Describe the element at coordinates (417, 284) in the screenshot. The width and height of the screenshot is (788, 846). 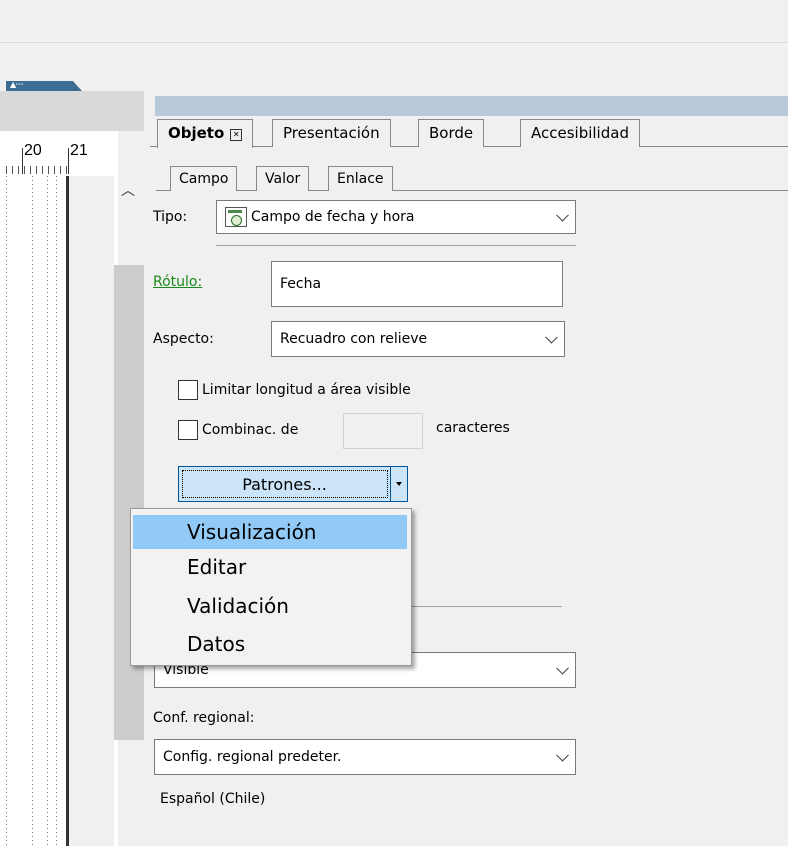
I see `rotulo-input: Fecha` at that location.